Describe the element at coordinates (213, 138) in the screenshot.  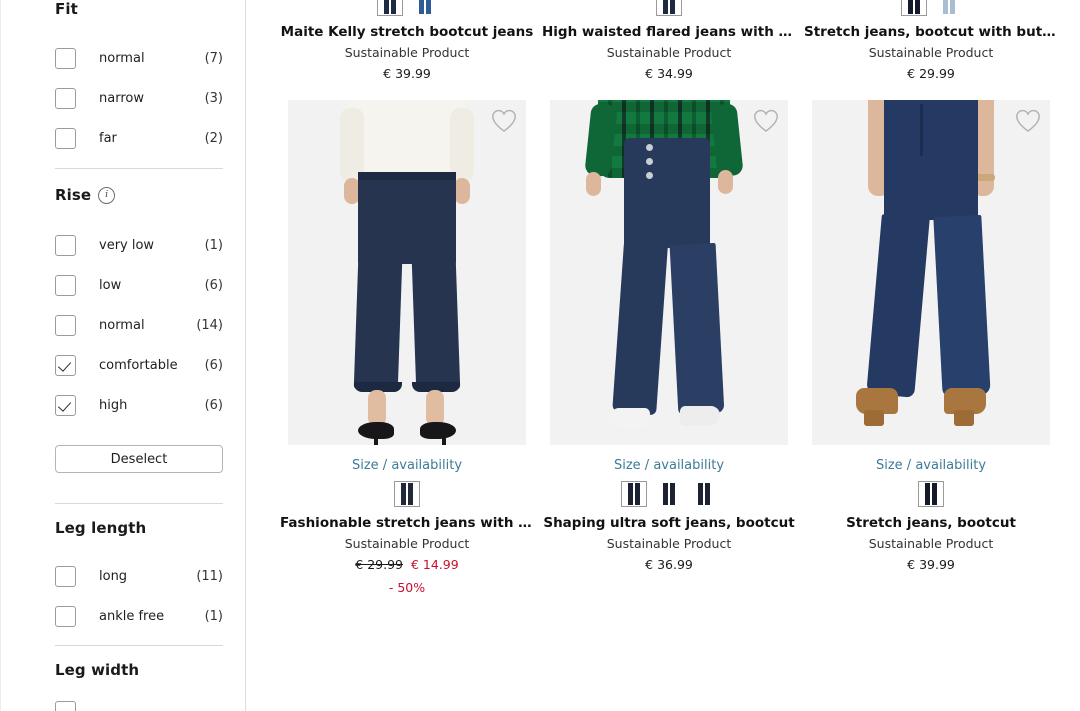
I see `filter-count: (2)` at that location.